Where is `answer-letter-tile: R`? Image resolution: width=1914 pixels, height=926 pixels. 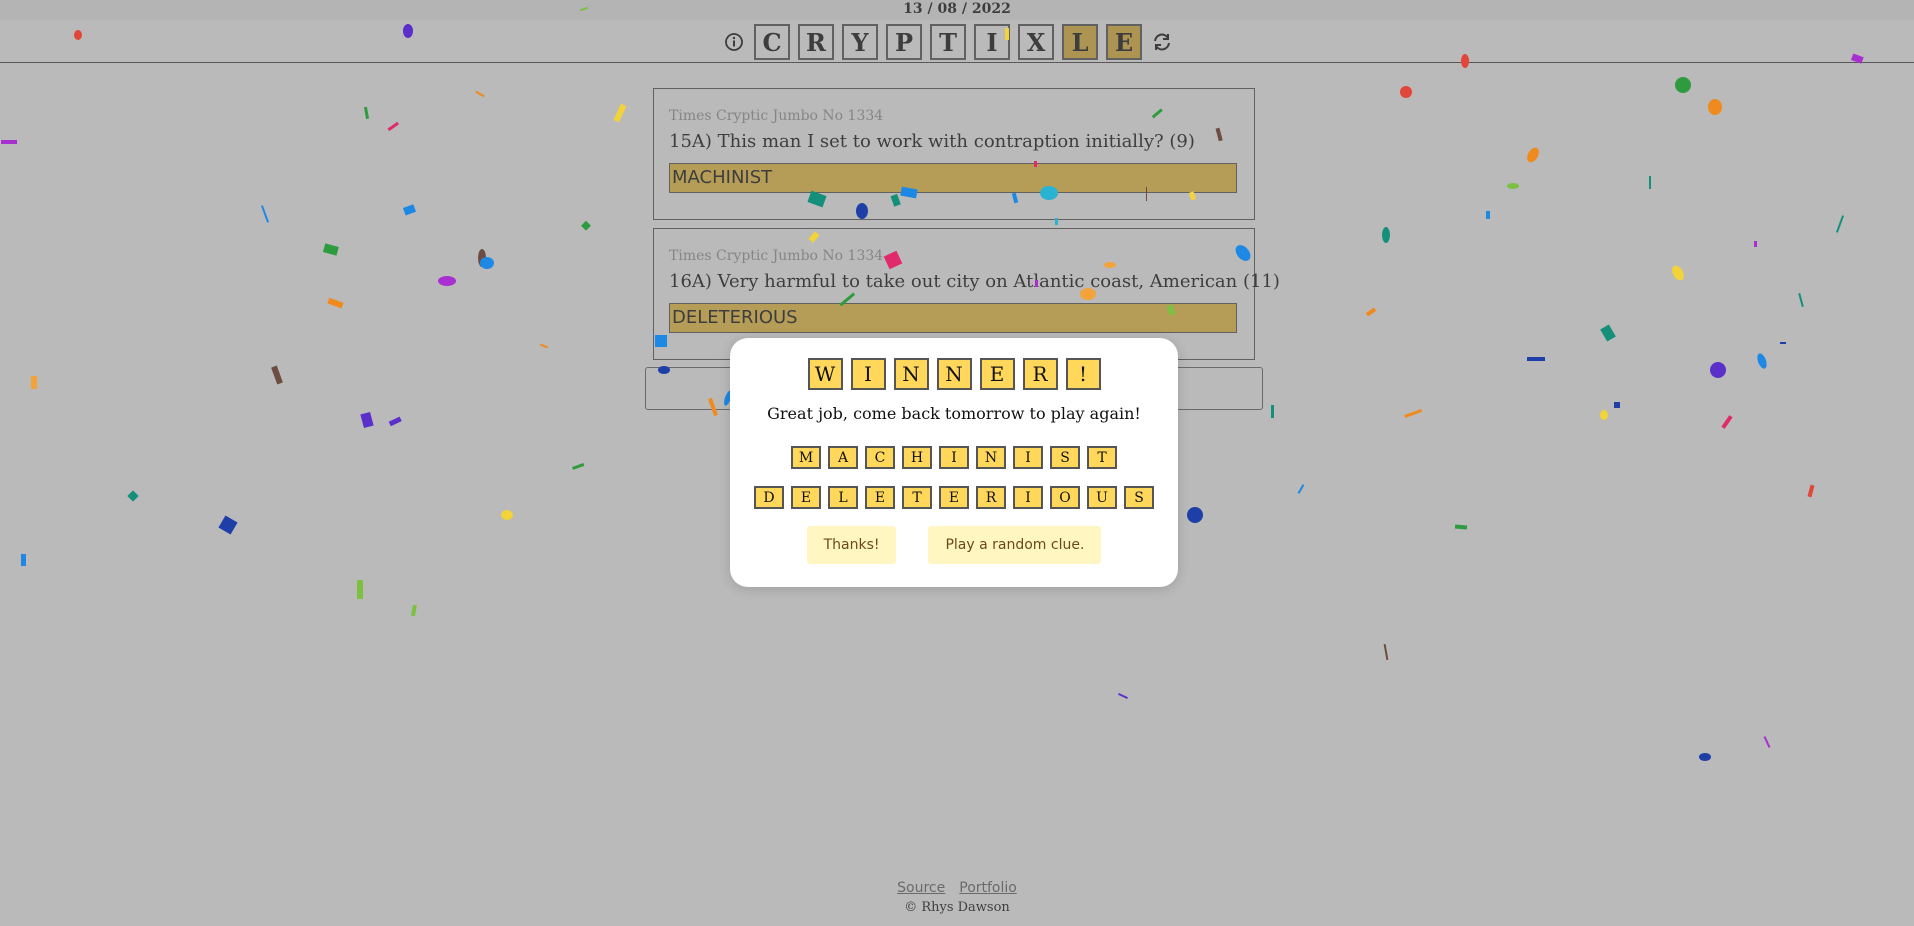
answer-letter-tile: R is located at coordinates (991, 497).